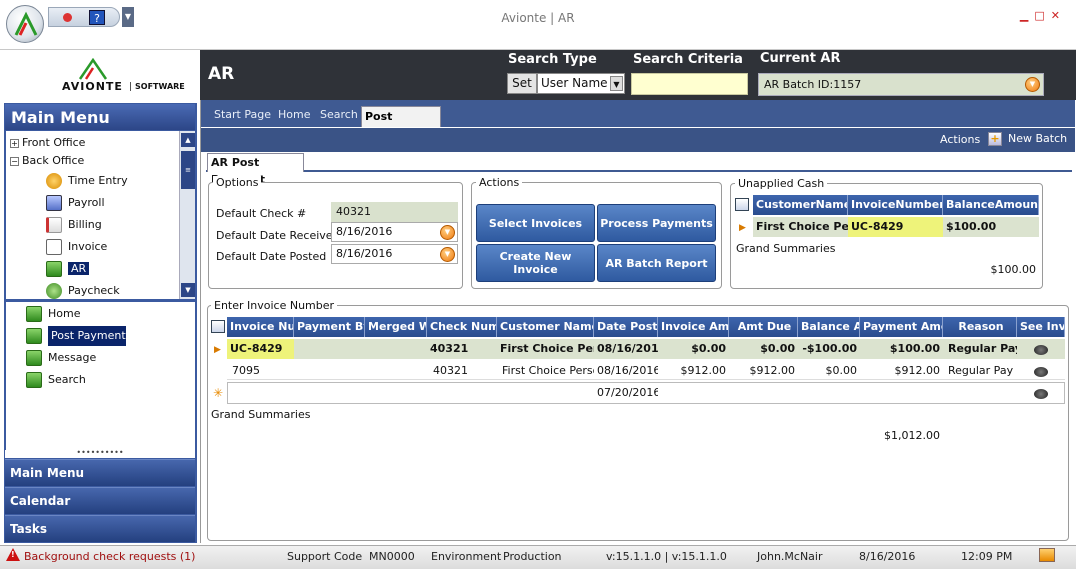 The height and width of the screenshot is (569, 1076). What do you see at coordinates (693, 327) in the screenshot?
I see `col-header-invoice-amount: Invoice Am` at bounding box center [693, 327].